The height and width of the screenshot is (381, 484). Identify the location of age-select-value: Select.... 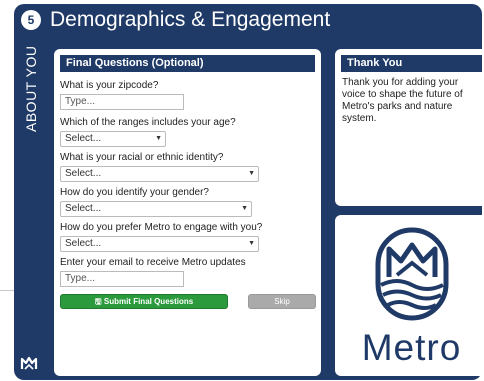
(83, 138).